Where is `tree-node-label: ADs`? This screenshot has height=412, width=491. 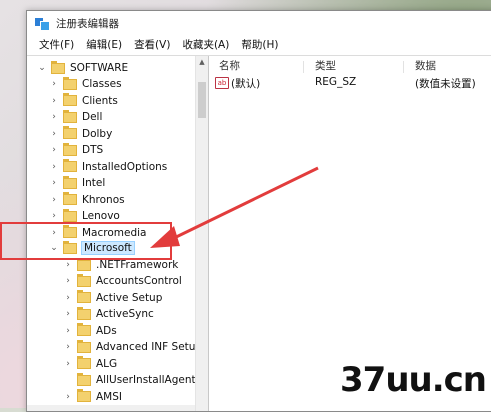
tree-node-label: ADs is located at coordinates (106, 330).